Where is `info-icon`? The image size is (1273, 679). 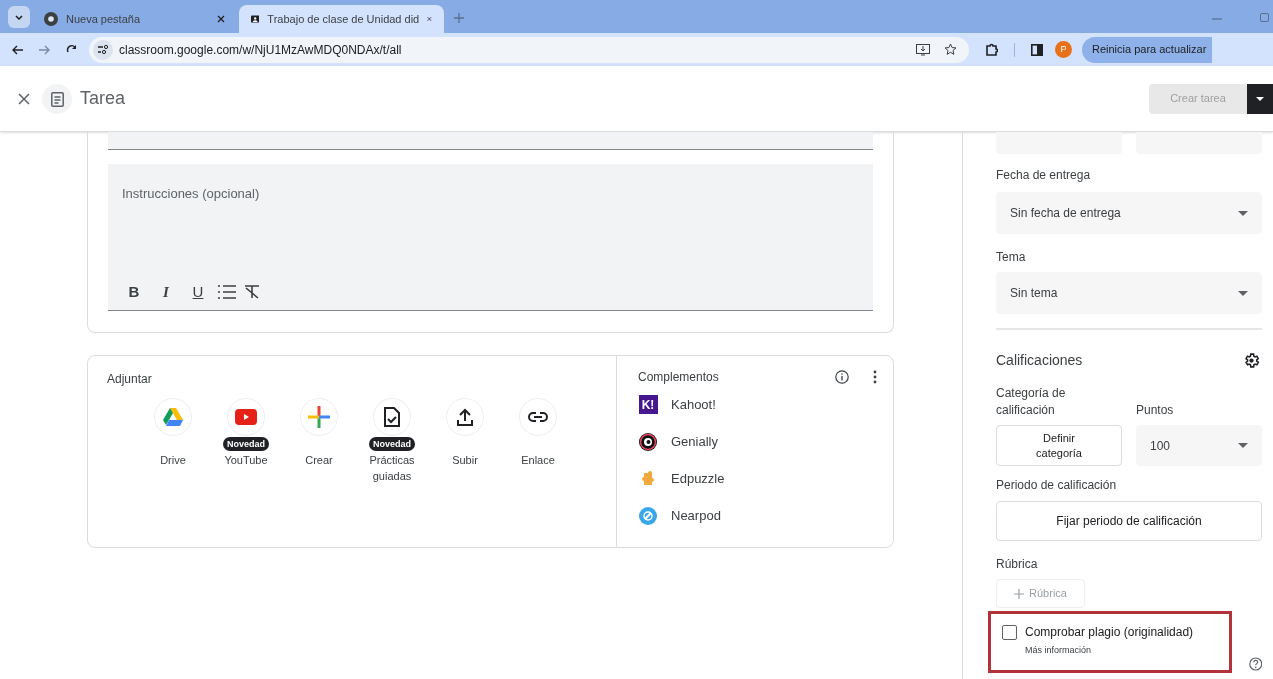
info-icon is located at coordinates (842, 377).